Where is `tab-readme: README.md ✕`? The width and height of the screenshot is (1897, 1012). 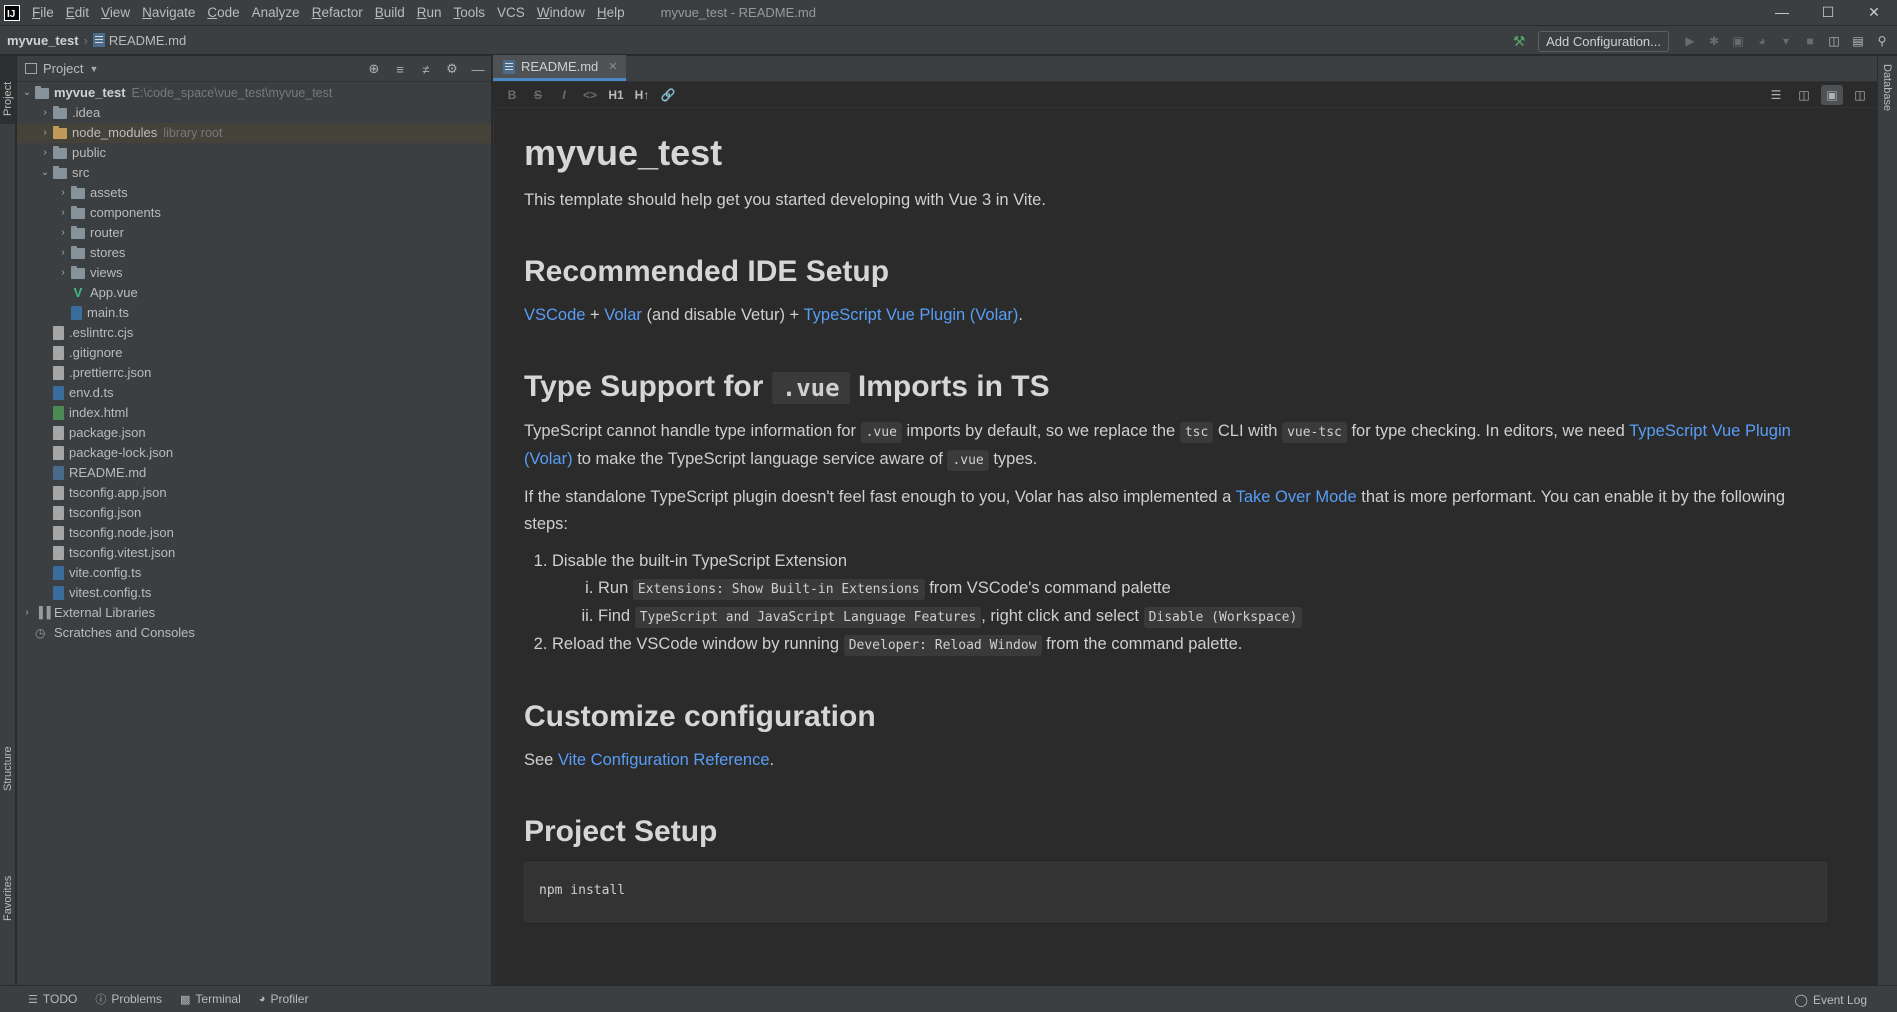
tab-readme: README.md ✕ is located at coordinates (559, 68).